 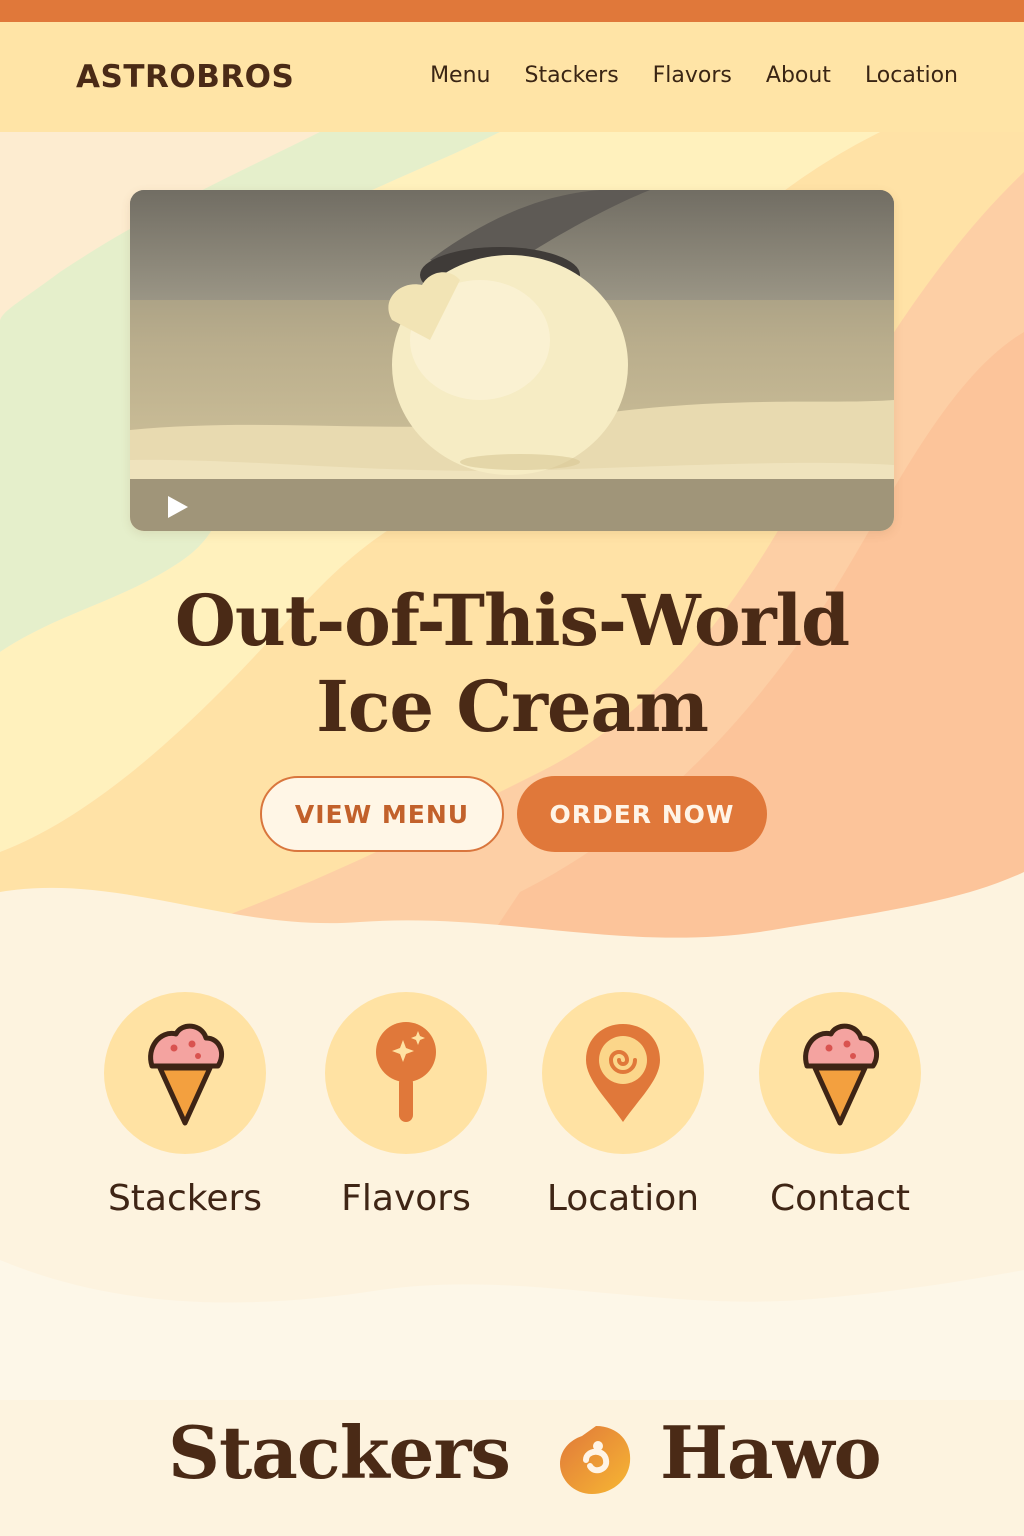 What do you see at coordinates (911, 75) in the screenshot?
I see `nav-item-location: Location` at bounding box center [911, 75].